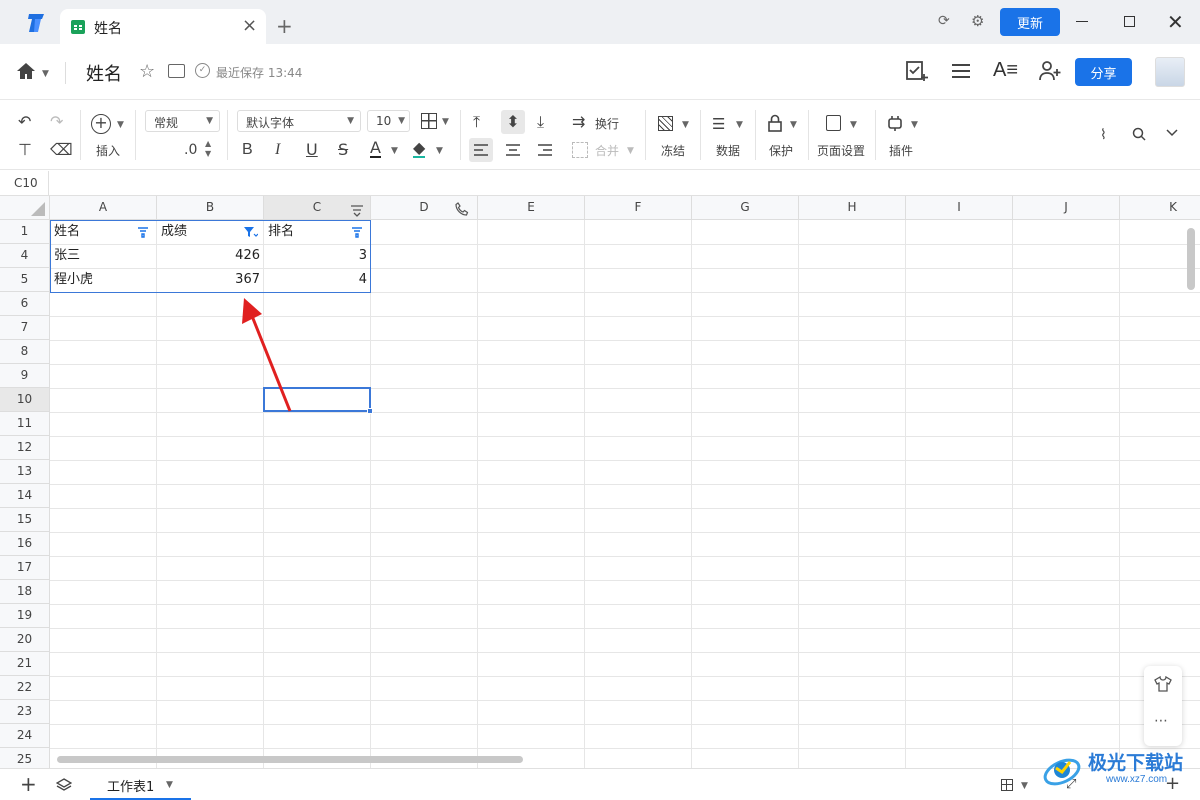 This screenshot has width=1200, height=800. Describe the element at coordinates (208, 149) in the screenshot. I see `decimal-stepper-icon: ▲ ▼` at that location.